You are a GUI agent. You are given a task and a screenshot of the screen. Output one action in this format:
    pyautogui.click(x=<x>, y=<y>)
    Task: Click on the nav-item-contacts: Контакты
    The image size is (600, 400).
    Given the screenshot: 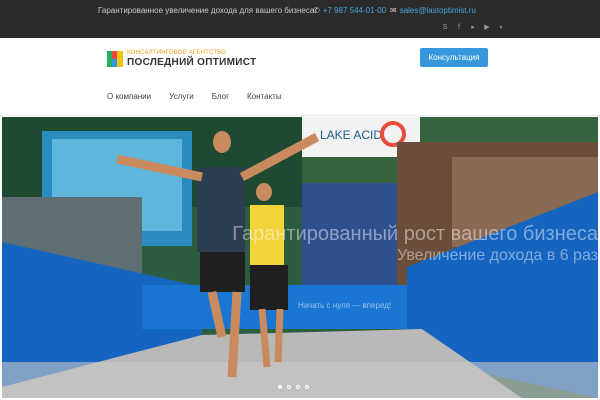 What is the action you would take?
    pyautogui.click(x=264, y=96)
    